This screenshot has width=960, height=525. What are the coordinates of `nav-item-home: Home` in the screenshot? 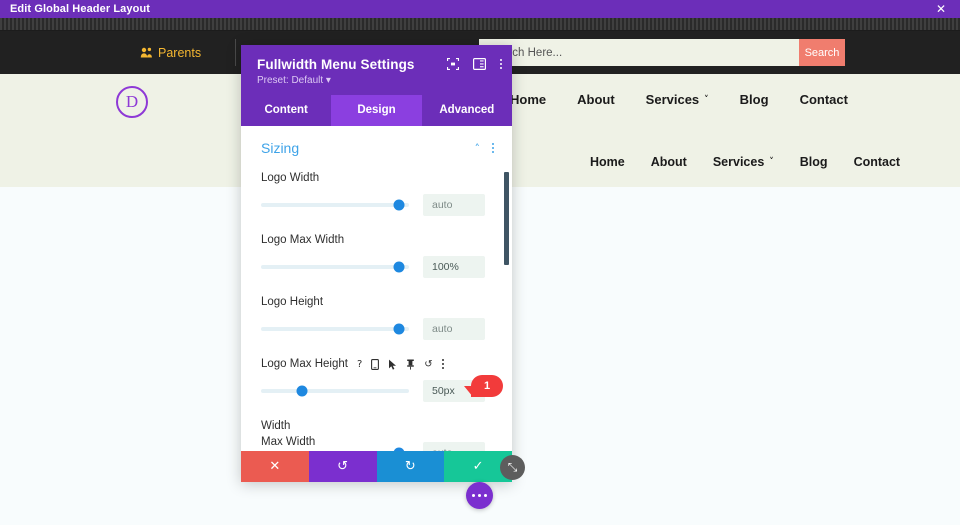 It's located at (528, 99).